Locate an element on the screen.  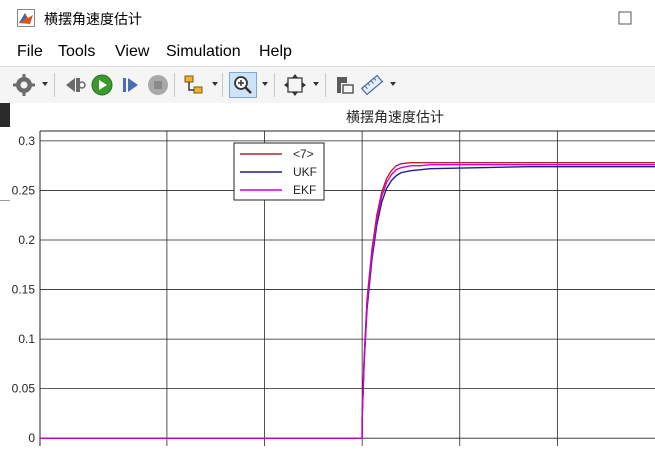
toolbar is located at coordinates (327, 85).